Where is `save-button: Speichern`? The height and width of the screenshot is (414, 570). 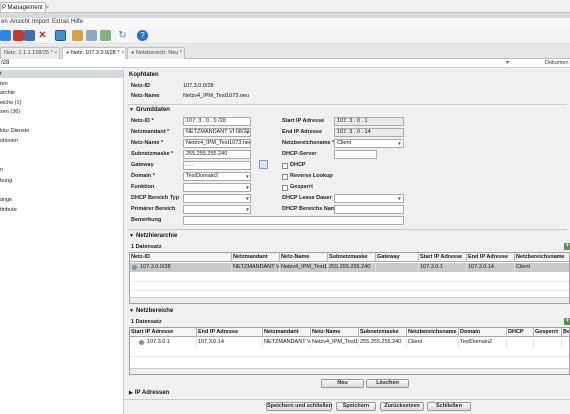
save-button: Speichern is located at coordinates (356, 406).